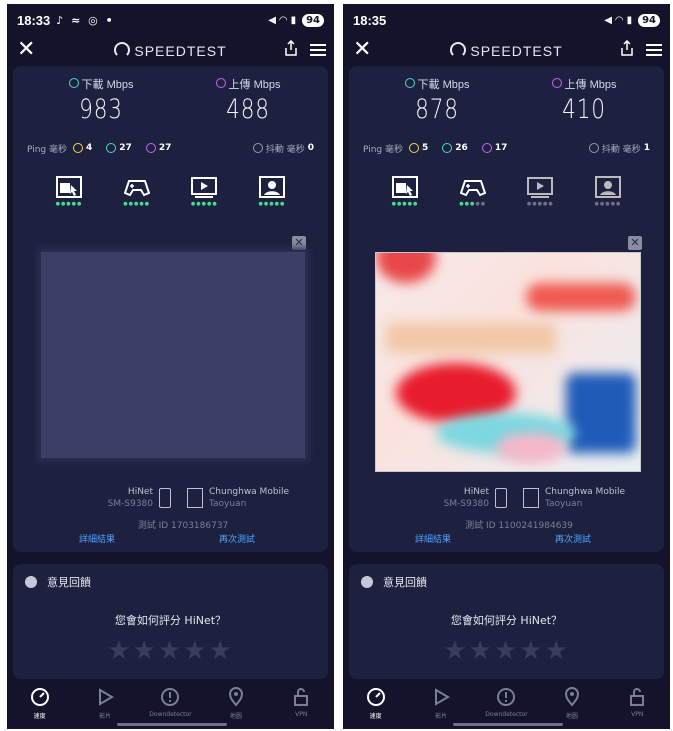 The width and height of the screenshot is (673, 731). What do you see at coordinates (607, 187) in the screenshot?
I see `video-call-icon` at bounding box center [607, 187].